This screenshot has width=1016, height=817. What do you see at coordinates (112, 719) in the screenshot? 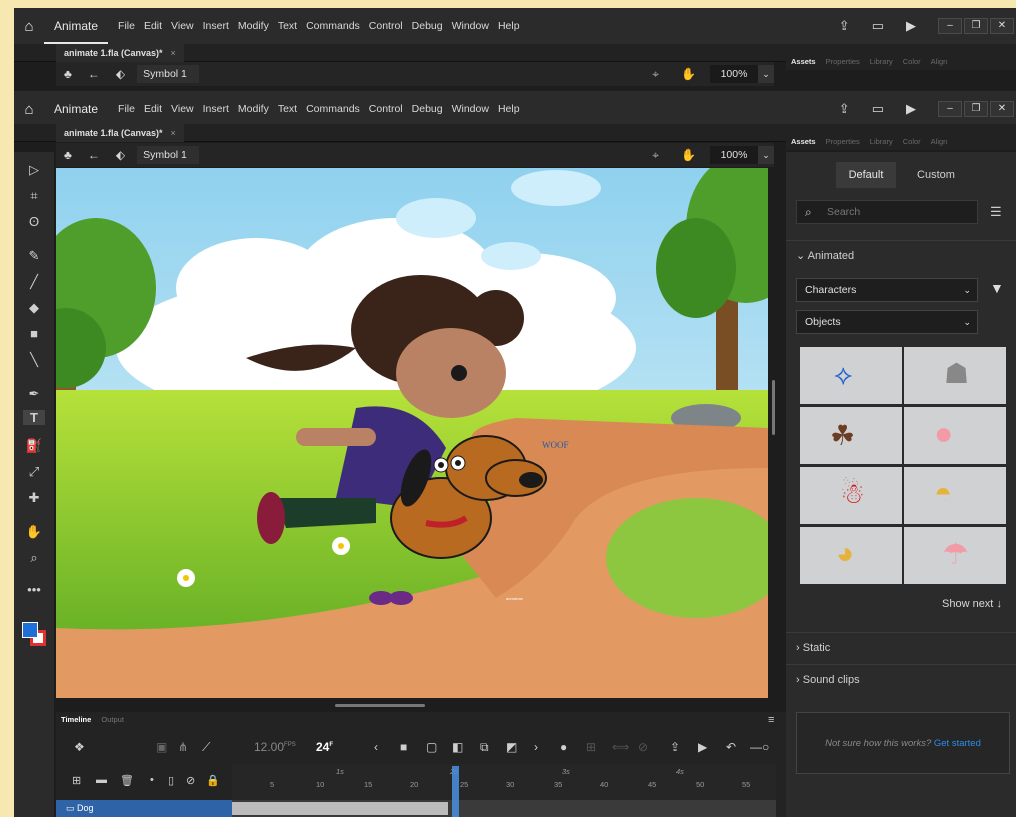
I see `tab-output: Output` at bounding box center [112, 719].